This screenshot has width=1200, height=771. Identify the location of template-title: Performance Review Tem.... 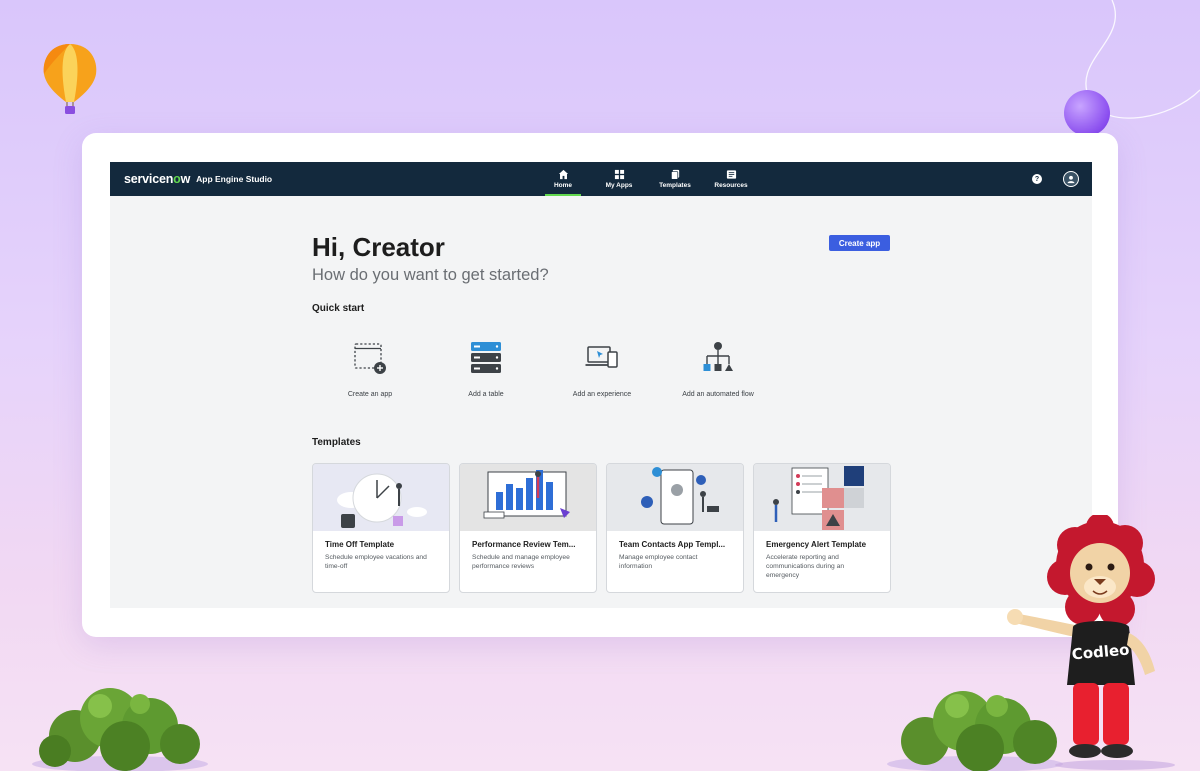
(524, 544).